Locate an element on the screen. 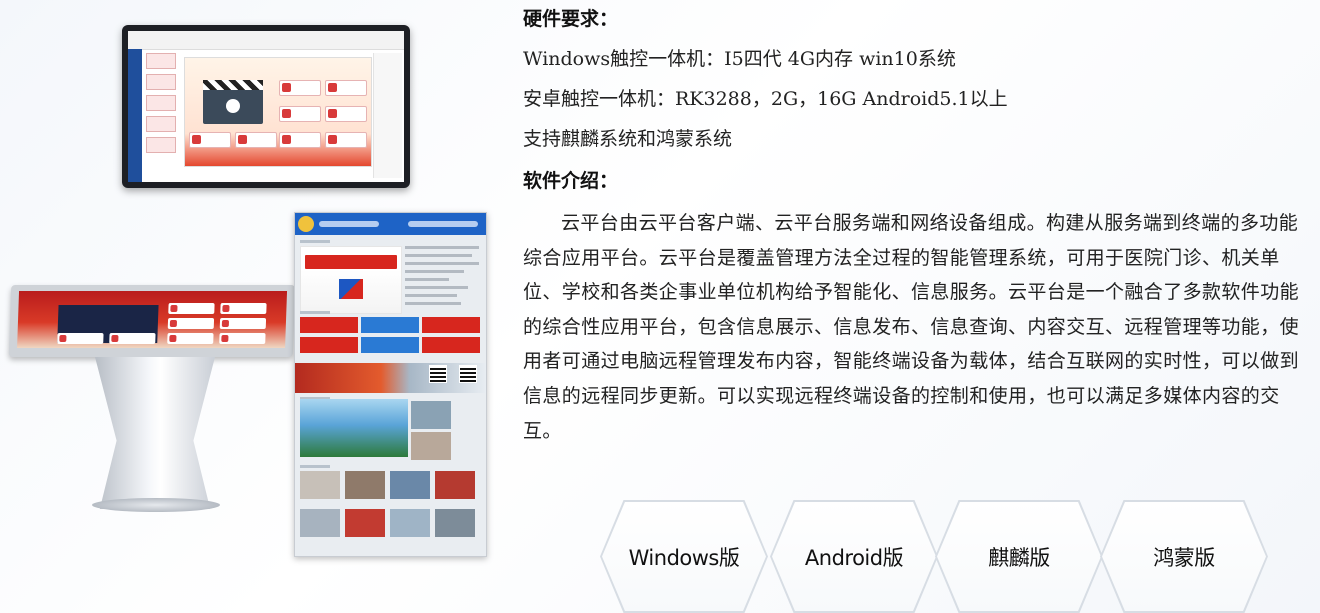 This screenshot has height=613, width=1320. version-label: Windows版 is located at coordinates (684, 556).